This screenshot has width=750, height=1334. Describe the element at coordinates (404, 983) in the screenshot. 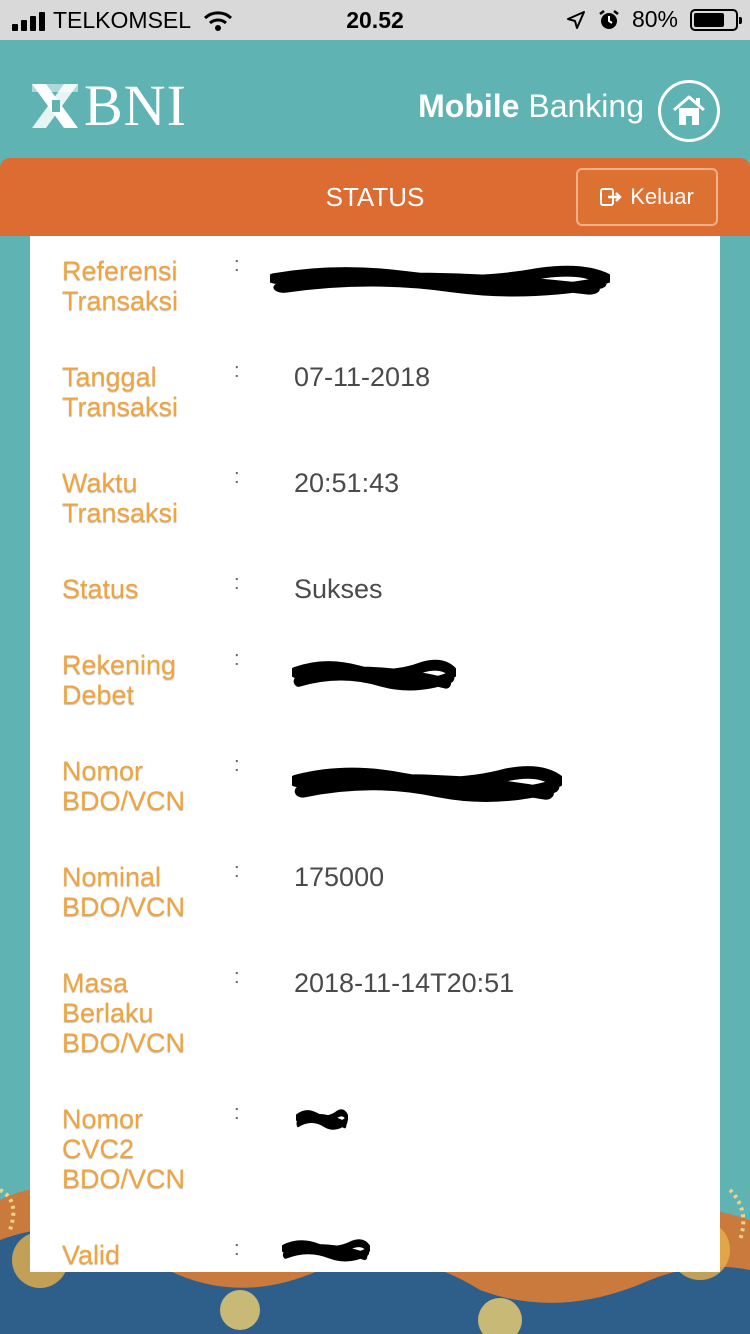

I see `detail-value: 2018-11-14T20:51` at that location.